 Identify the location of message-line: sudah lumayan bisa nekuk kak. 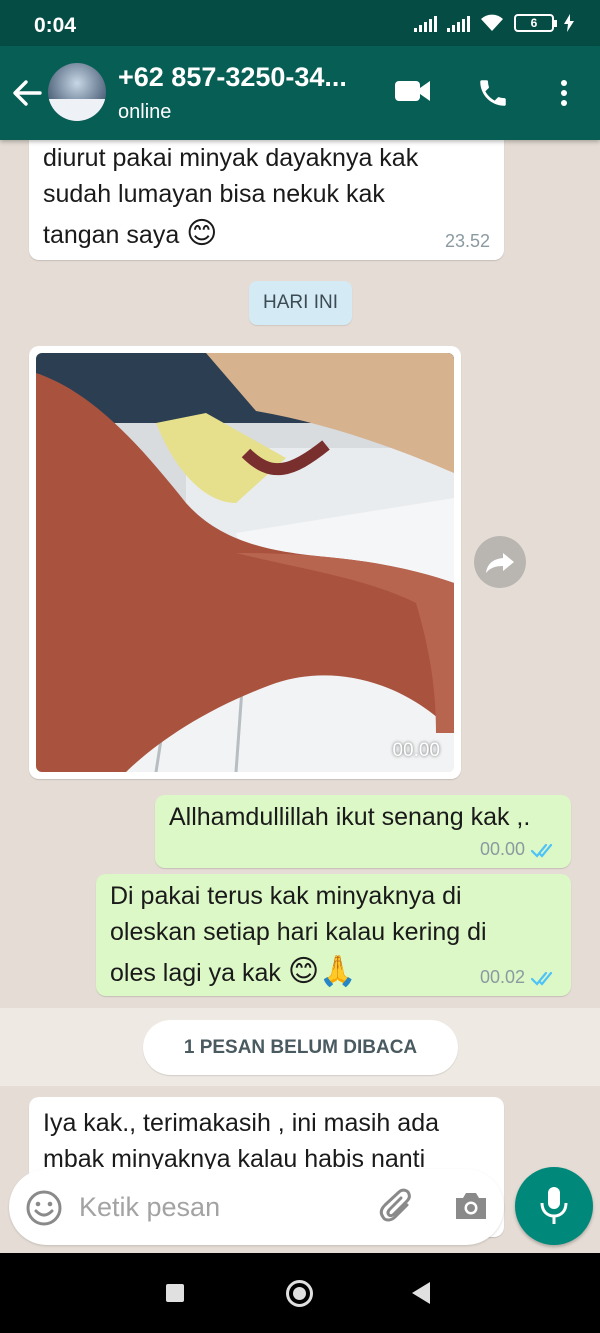
(214, 194).